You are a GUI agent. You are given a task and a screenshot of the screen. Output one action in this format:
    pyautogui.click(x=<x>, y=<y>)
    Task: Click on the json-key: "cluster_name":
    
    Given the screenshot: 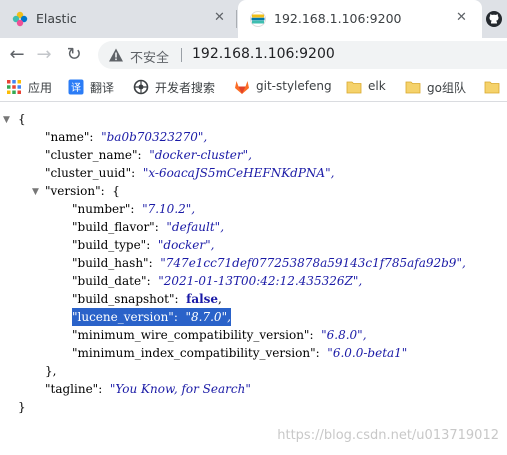 What is the action you would take?
    pyautogui.click(x=93, y=155)
    